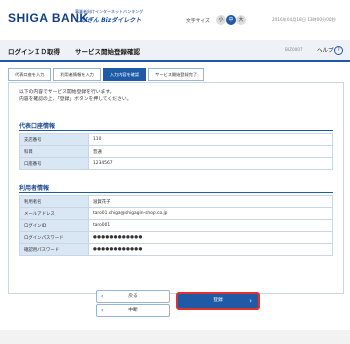  What do you see at coordinates (338, 50) in the screenshot?
I see `help-icon: ?` at bounding box center [338, 50].